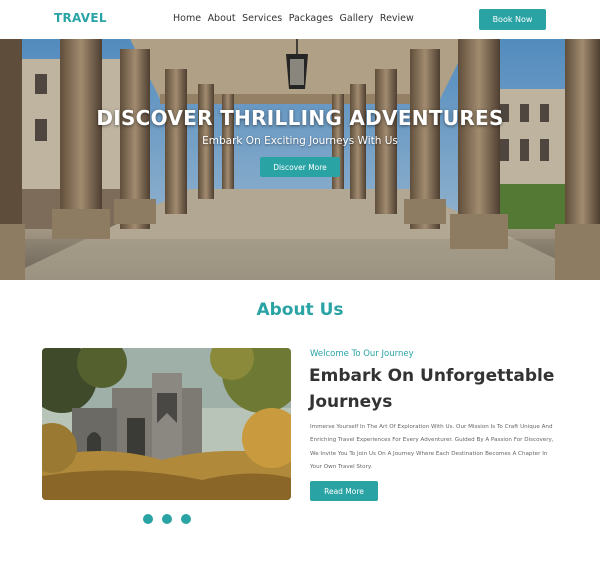  Describe the element at coordinates (187, 18) in the screenshot. I see `nav-link-home: Home` at that location.